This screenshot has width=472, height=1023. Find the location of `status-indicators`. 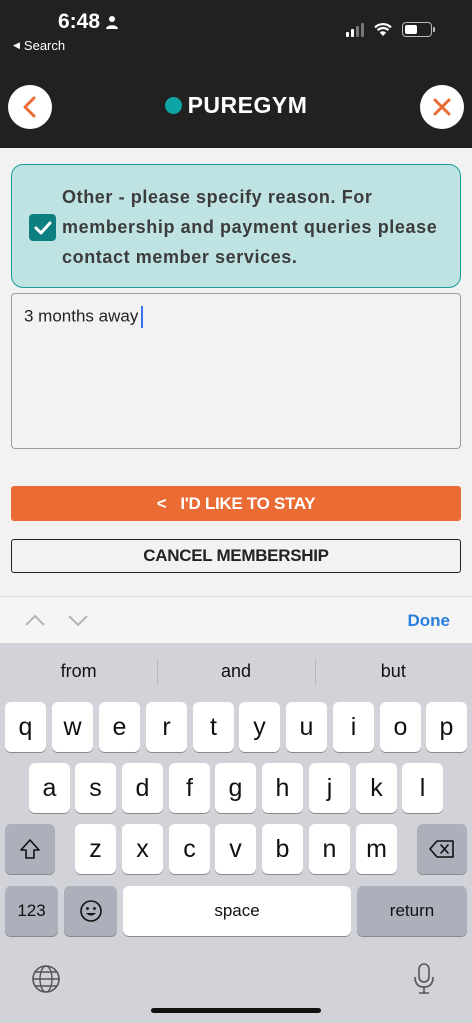

status-indicators is located at coordinates (390, 29).